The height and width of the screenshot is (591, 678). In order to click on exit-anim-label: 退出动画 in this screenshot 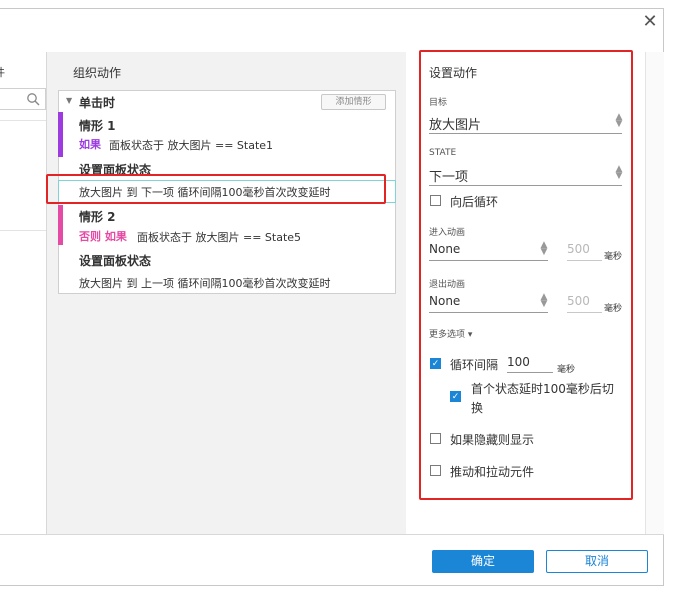, I will do `click(447, 285)`.